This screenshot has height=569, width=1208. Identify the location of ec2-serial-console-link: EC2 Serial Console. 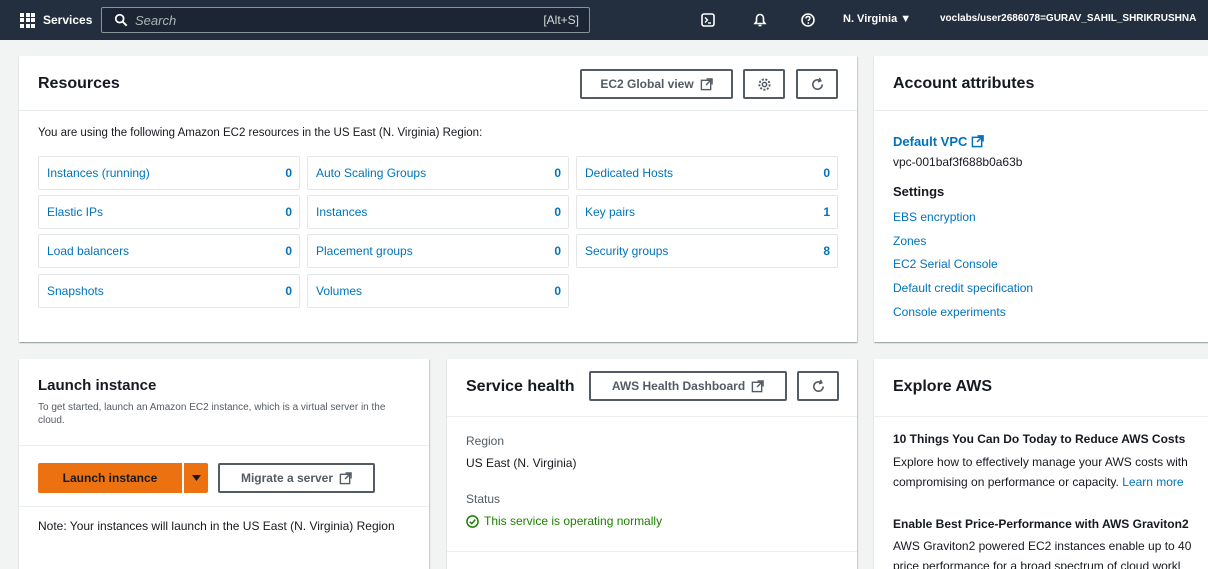
(945, 264).